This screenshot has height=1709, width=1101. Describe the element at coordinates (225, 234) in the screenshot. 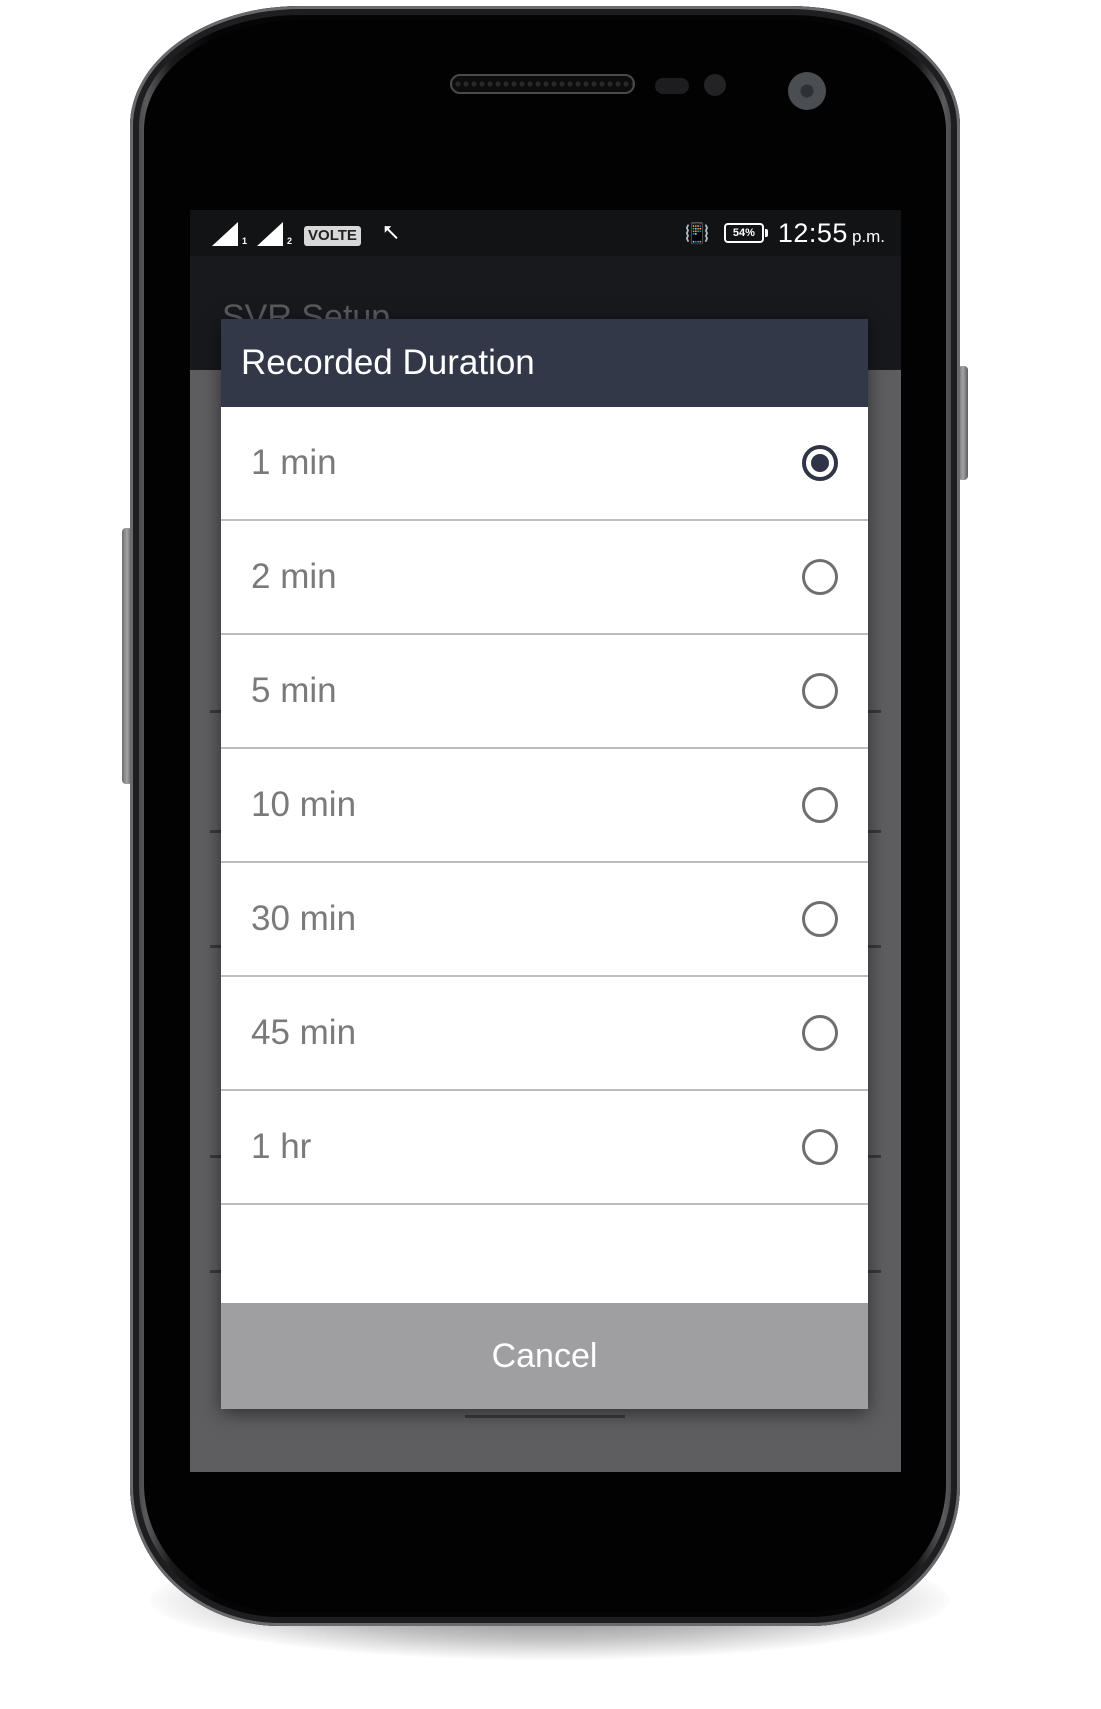

I see `signal-sim1-icon` at that location.